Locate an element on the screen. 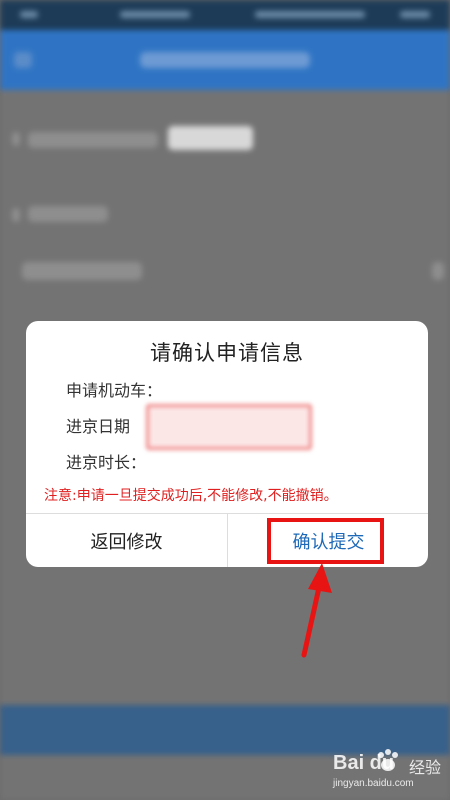  back-icon is located at coordinates (23, 60).